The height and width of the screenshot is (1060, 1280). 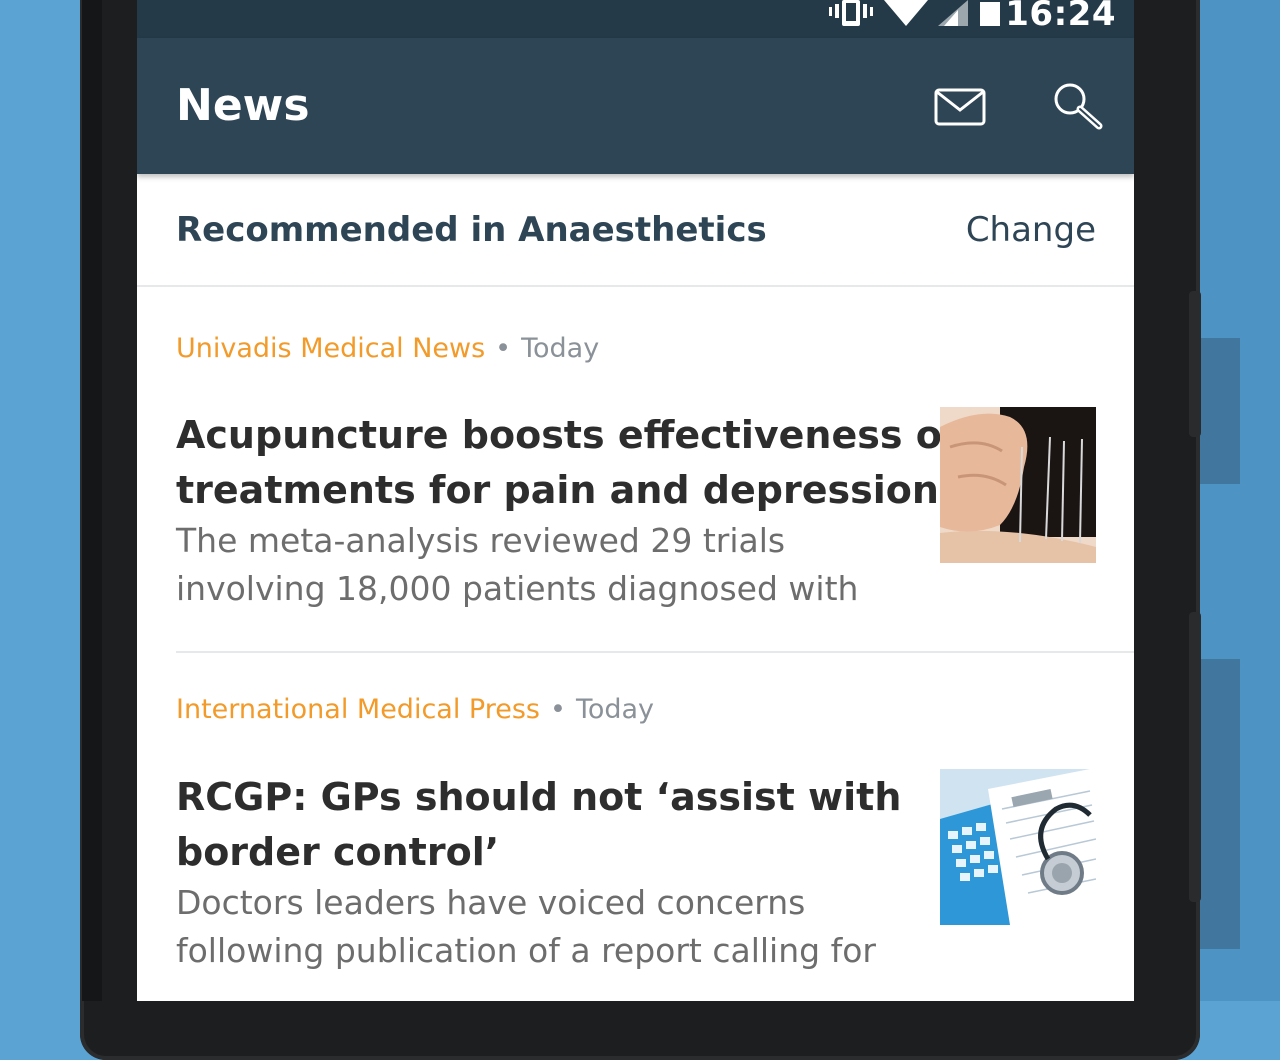 I want to click on section-title: Recommended in Anaesthetics, so click(x=471, y=230).